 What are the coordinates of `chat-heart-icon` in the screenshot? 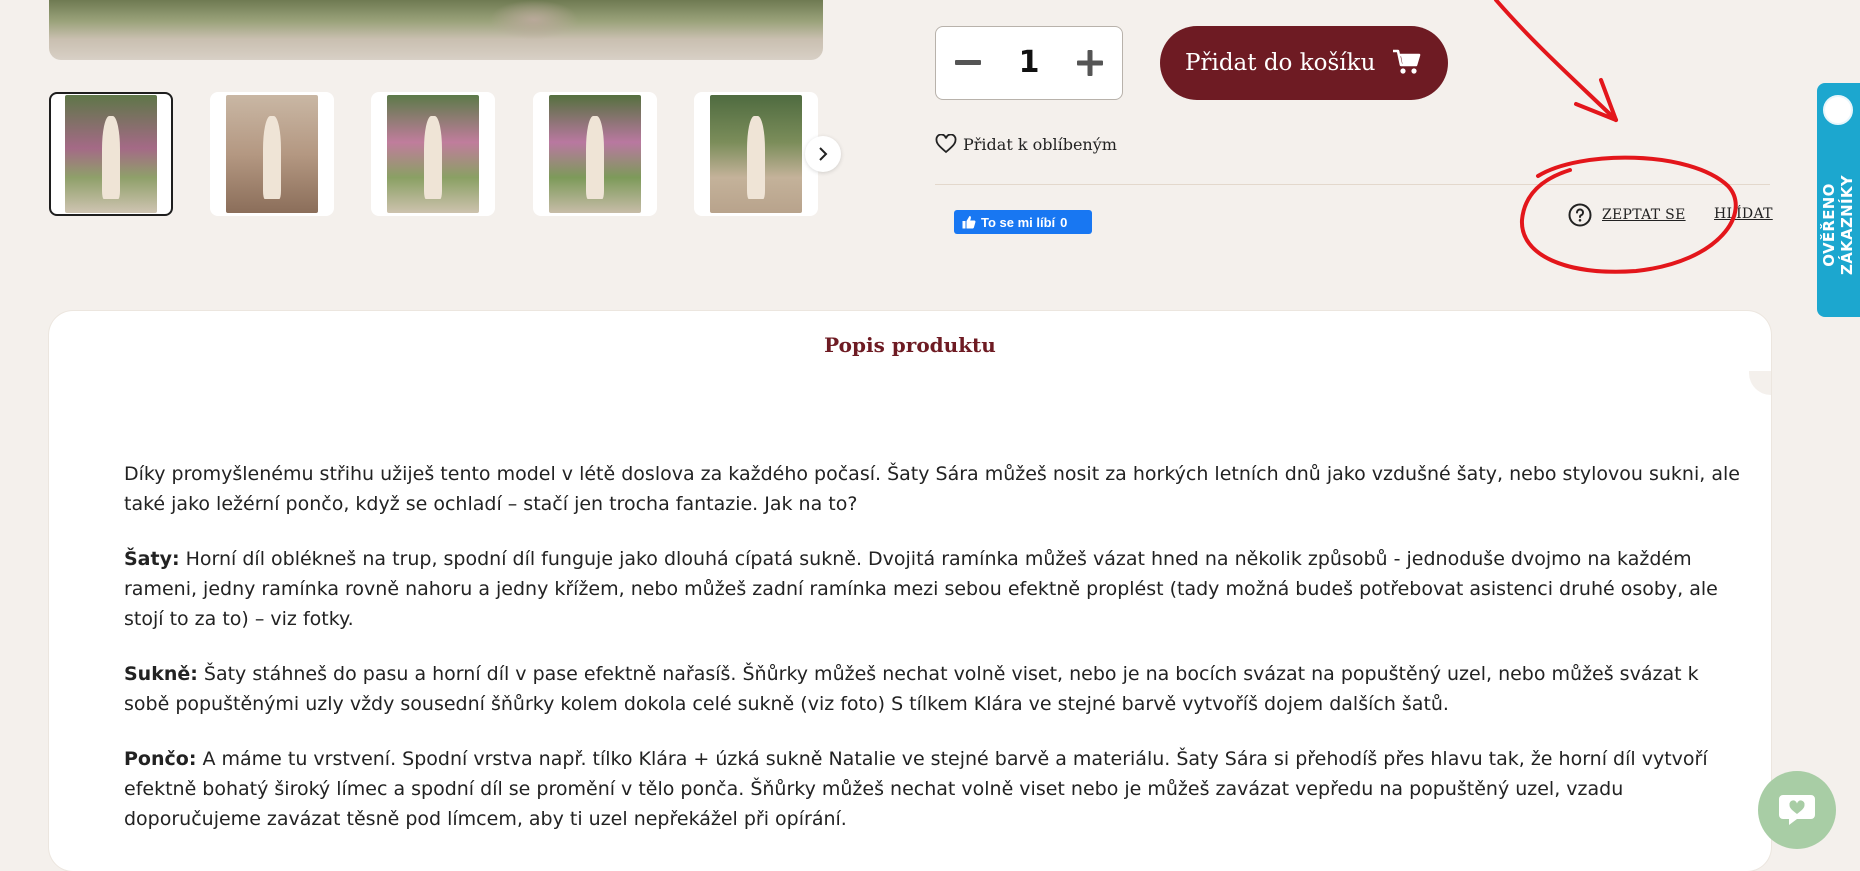 It's located at (1797, 810).